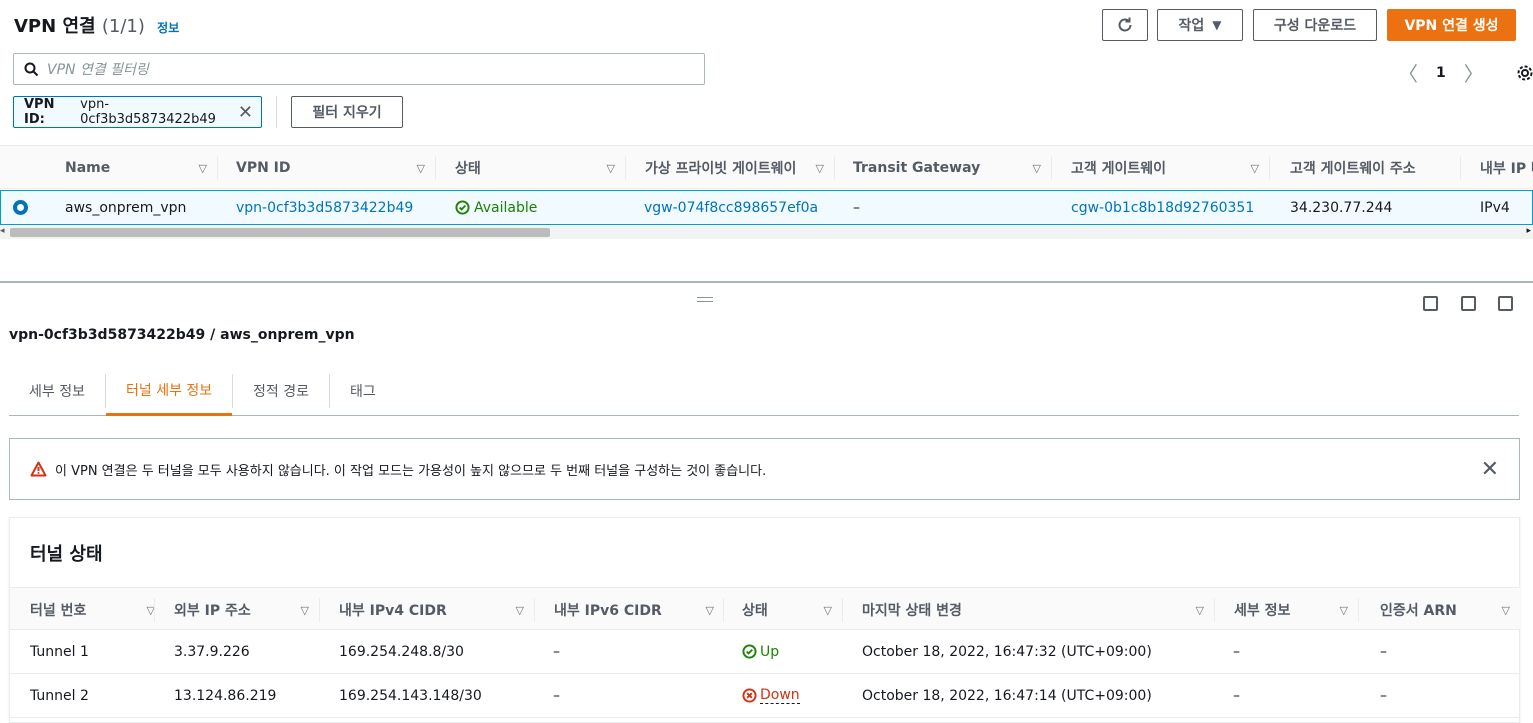 The image size is (1533, 723). Describe the element at coordinates (58, 611) in the screenshot. I see `column-label: 터널 번호` at that location.